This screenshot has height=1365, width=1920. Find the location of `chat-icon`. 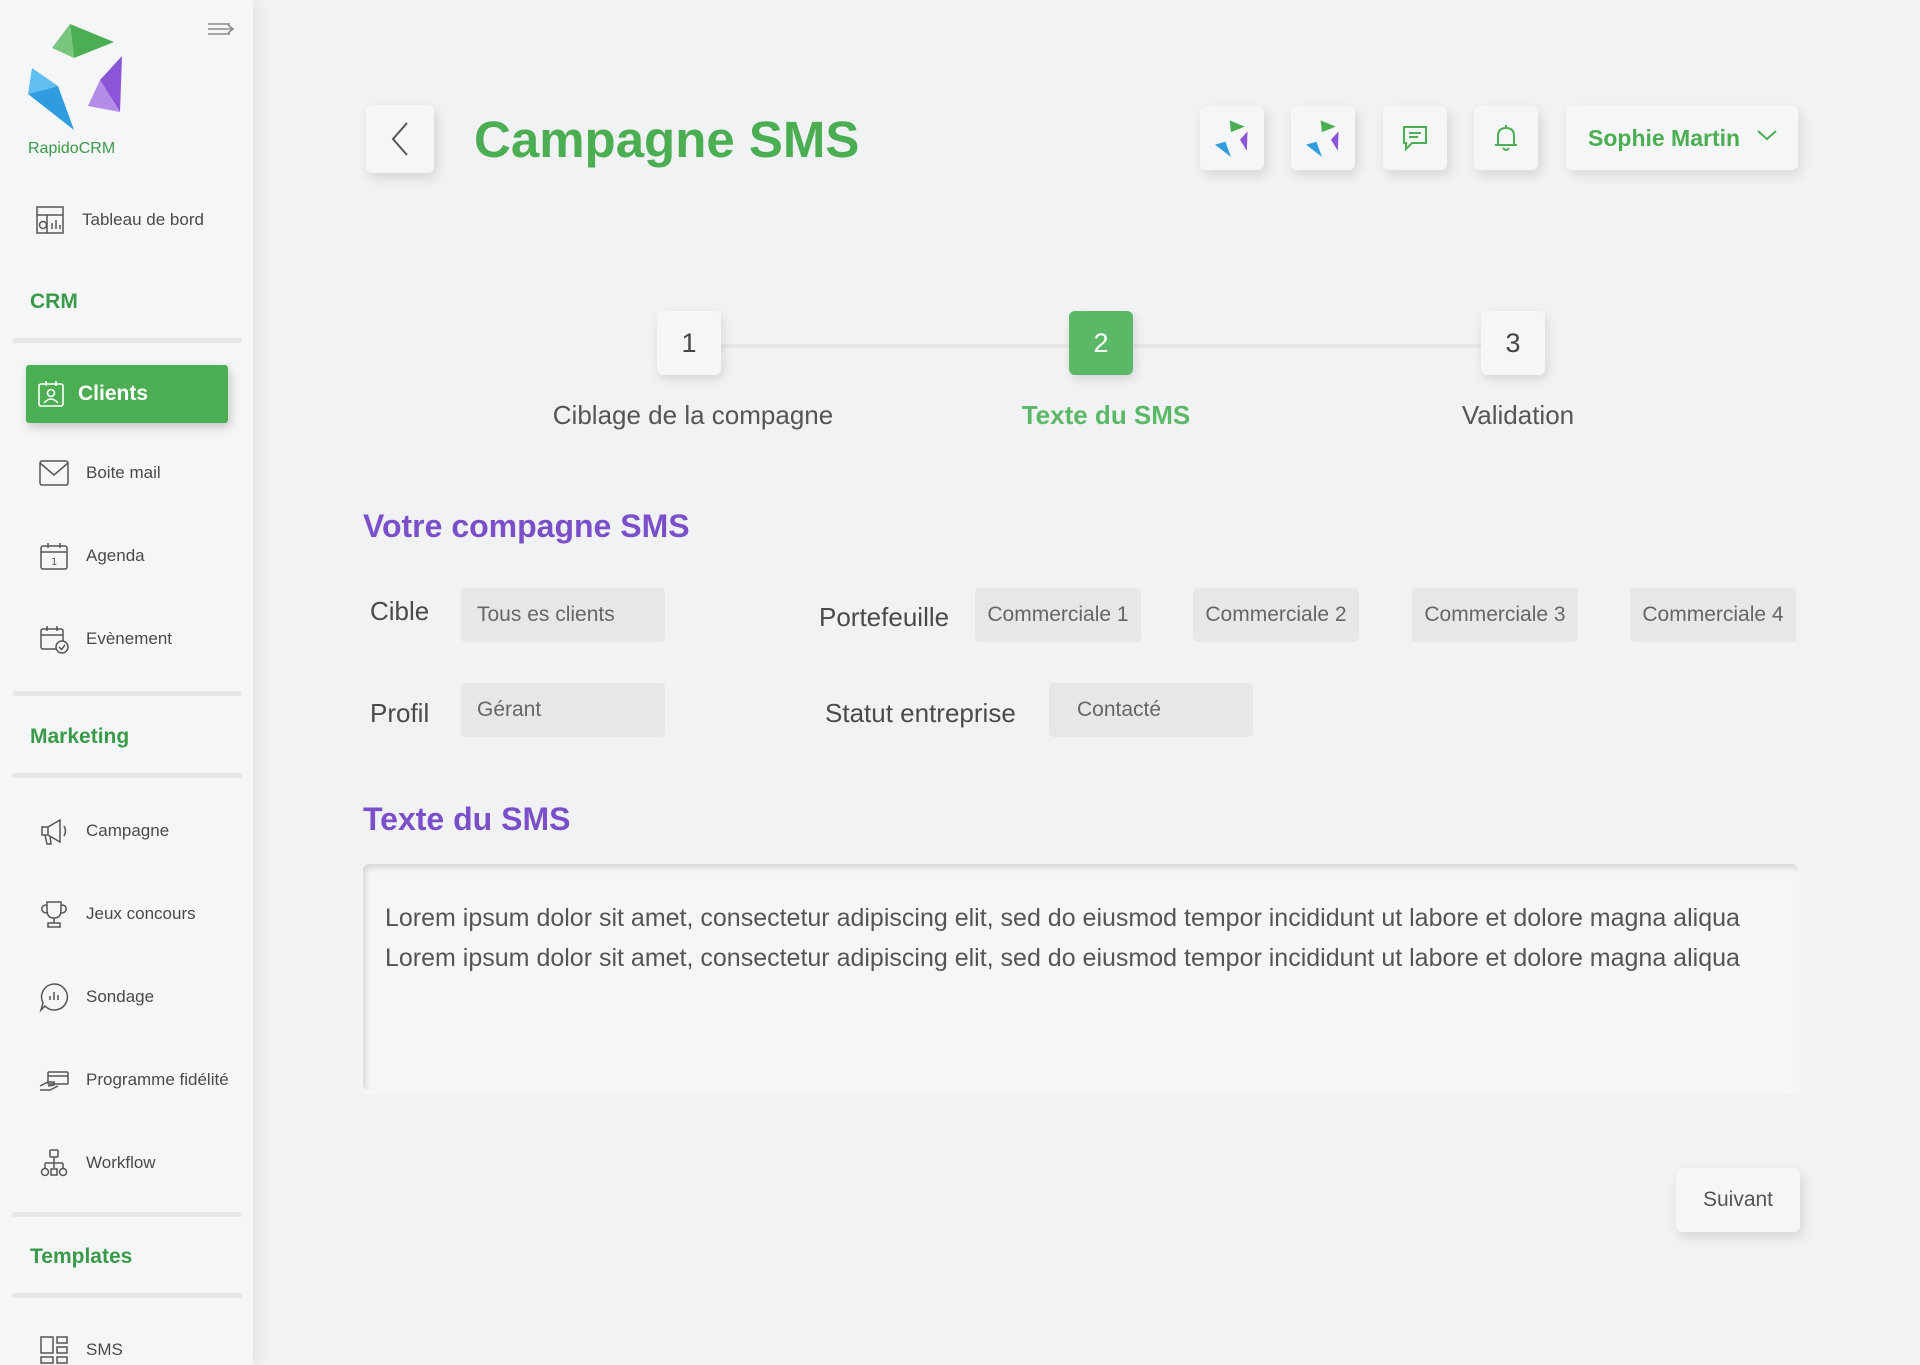

chat-icon is located at coordinates (1415, 139).